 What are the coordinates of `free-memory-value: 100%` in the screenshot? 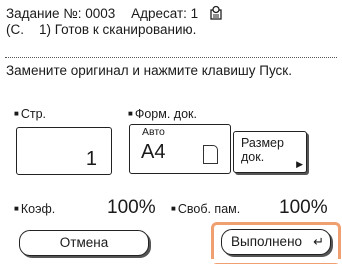 It's located at (303, 207).